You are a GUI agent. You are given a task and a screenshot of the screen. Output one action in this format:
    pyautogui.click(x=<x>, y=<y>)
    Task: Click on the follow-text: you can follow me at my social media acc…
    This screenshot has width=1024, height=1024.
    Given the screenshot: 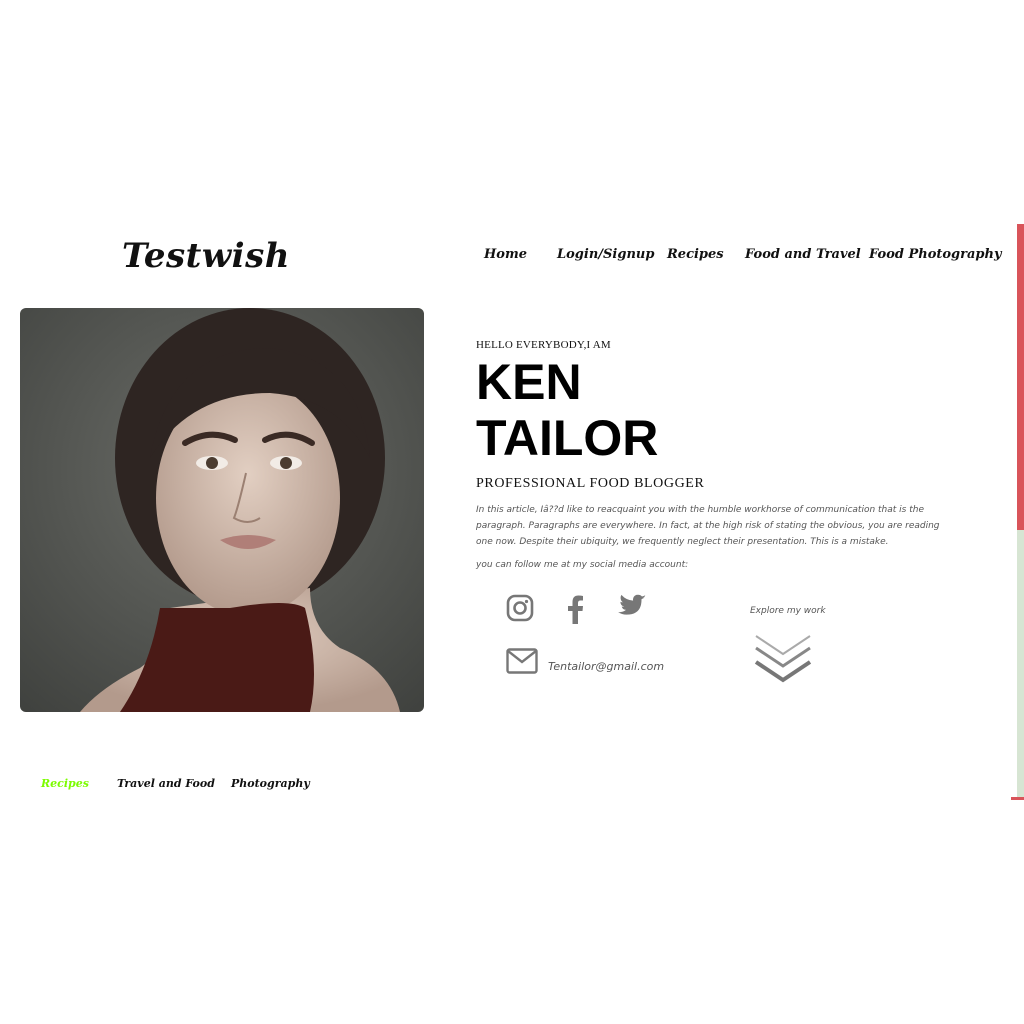 What is the action you would take?
    pyautogui.click(x=582, y=565)
    